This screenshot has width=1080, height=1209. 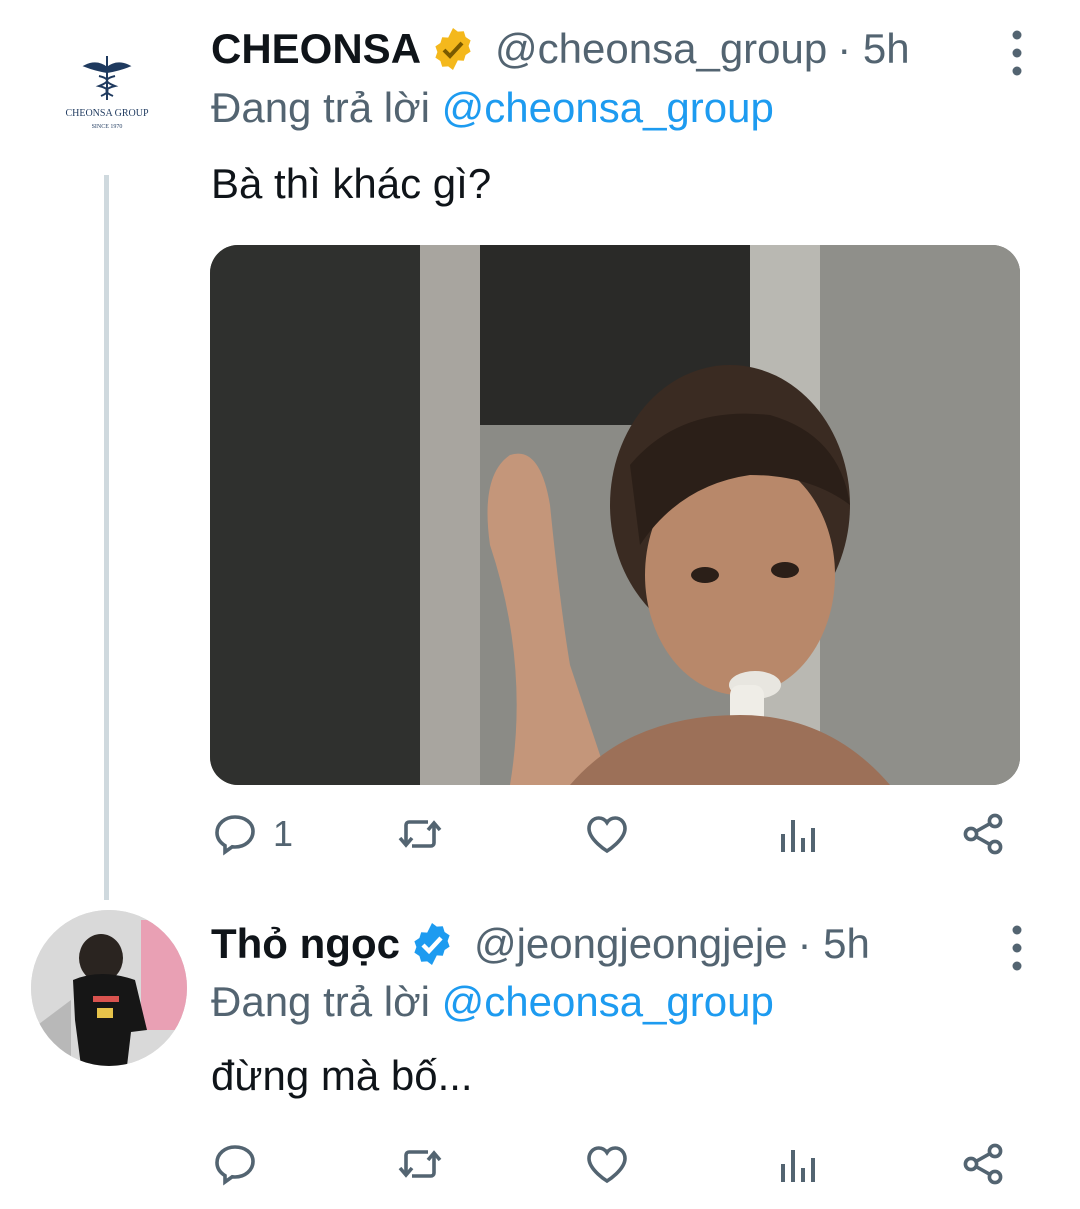 What do you see at coordinates (351, 183) in the screenshot?
I see `tweet-text: Bà thì khác gì?` at bounding box center [351, 183].